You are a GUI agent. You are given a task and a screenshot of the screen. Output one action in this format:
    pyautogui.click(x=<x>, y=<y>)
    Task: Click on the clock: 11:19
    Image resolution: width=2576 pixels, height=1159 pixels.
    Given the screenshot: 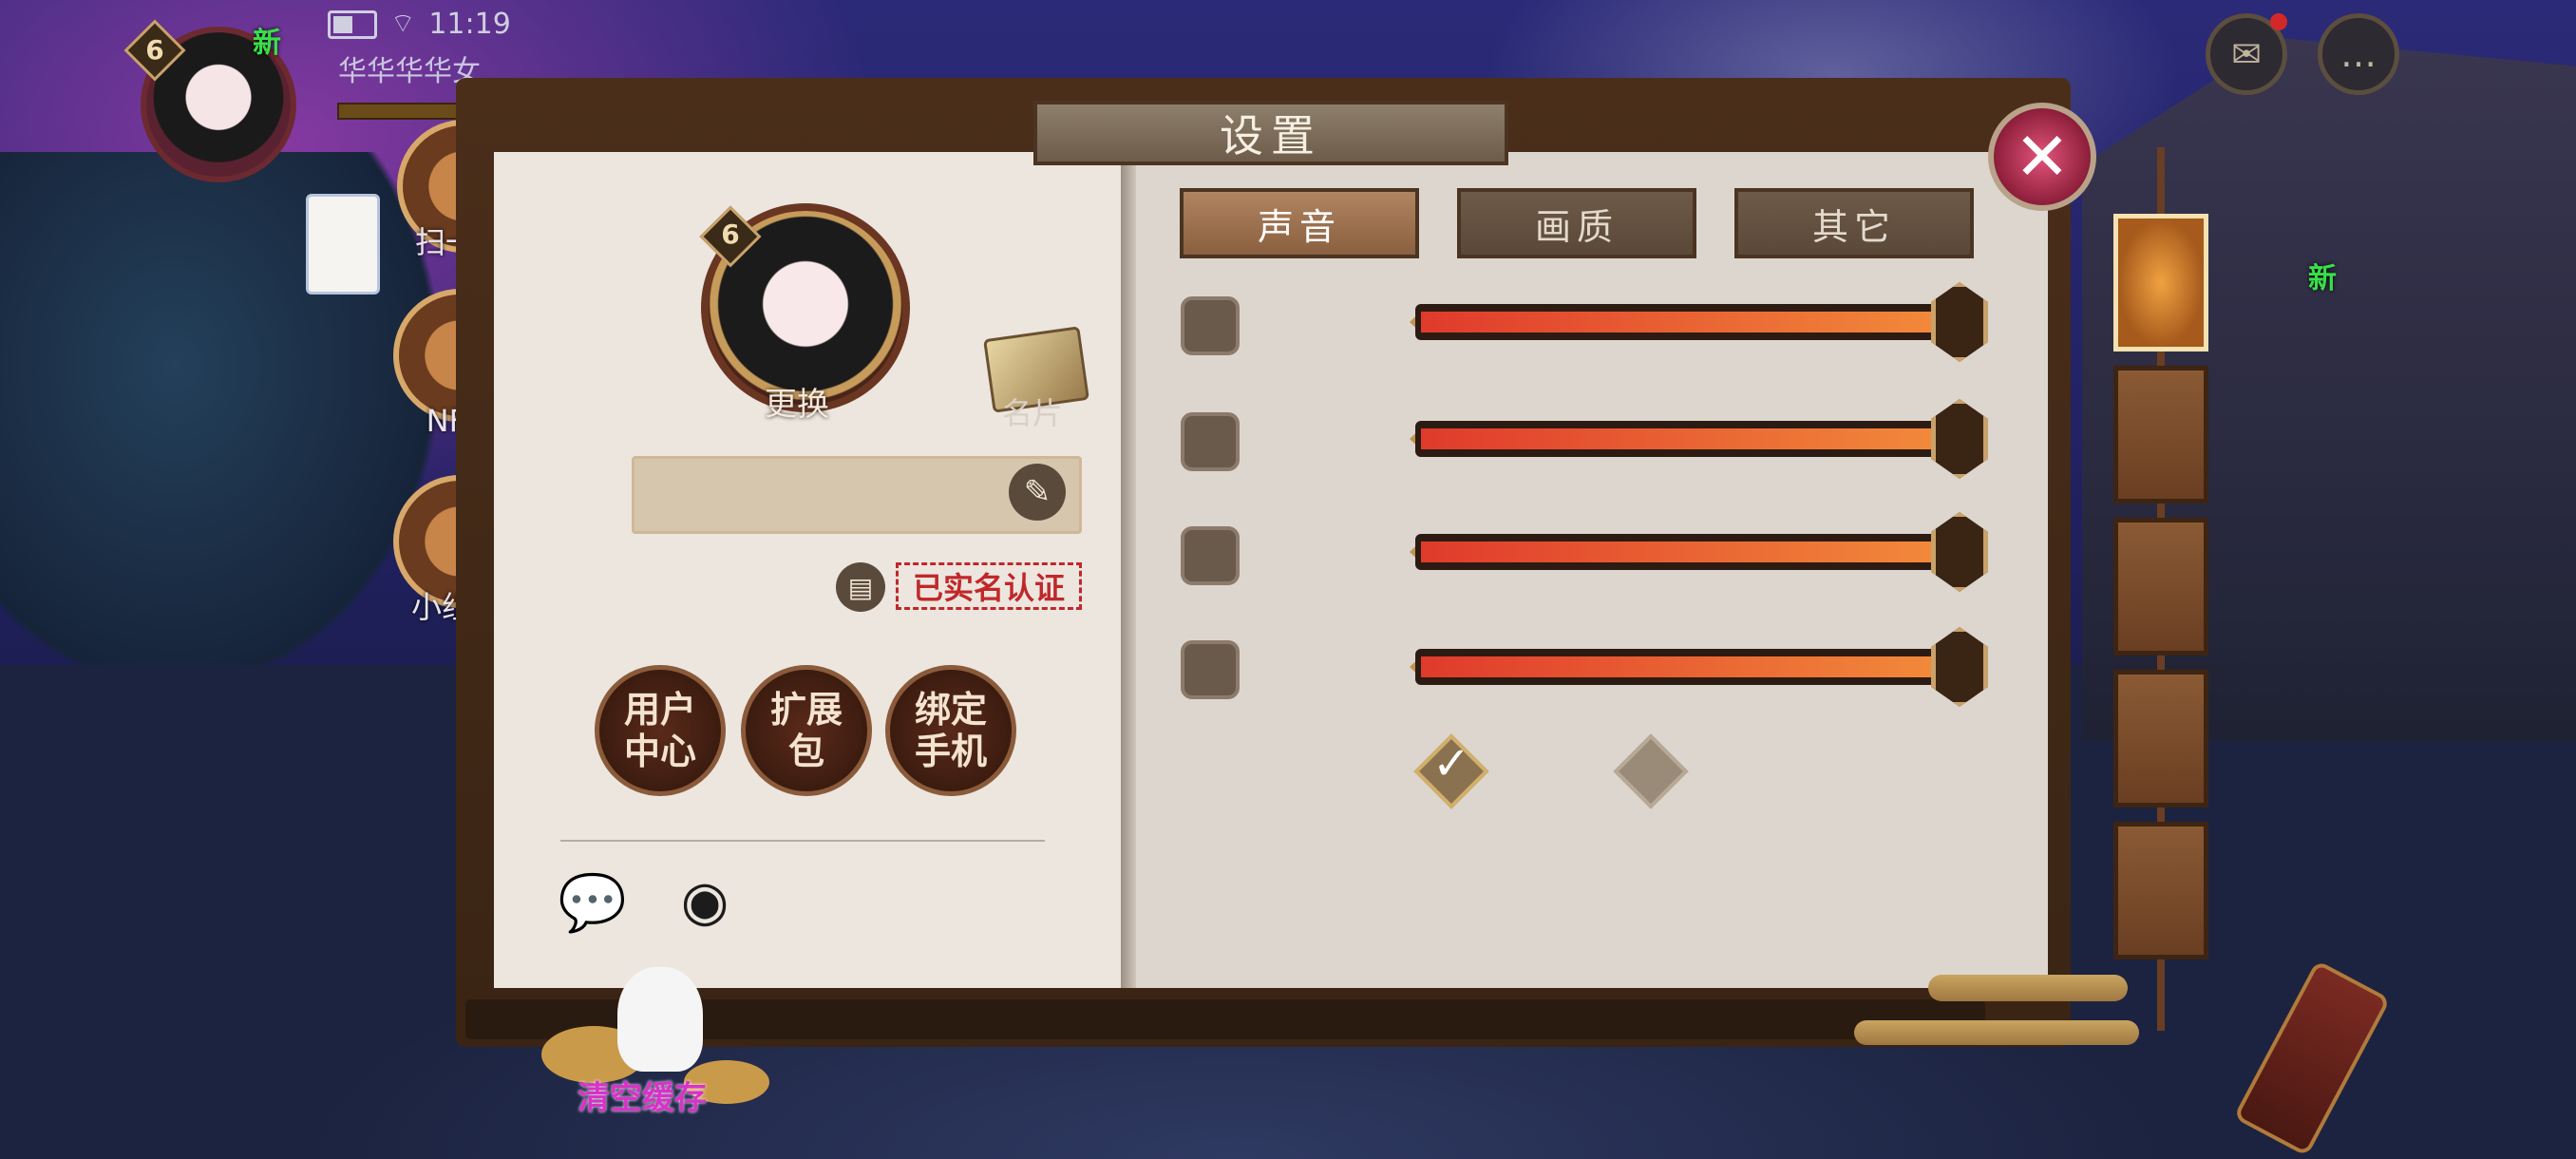 What is the action you would take?
    pyautogui.click(x=469, y=24)
    